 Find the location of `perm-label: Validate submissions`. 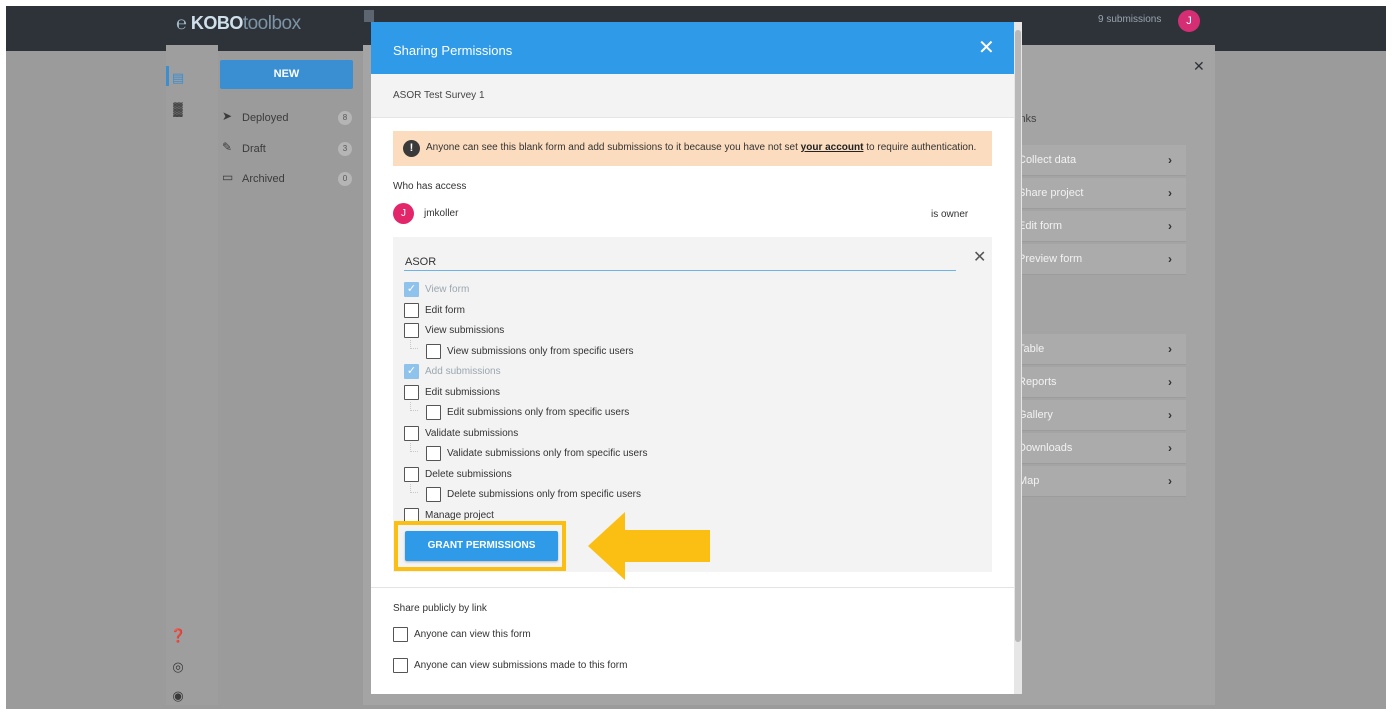

perm-label: Validate submissions is located at coordinates (472, 433).